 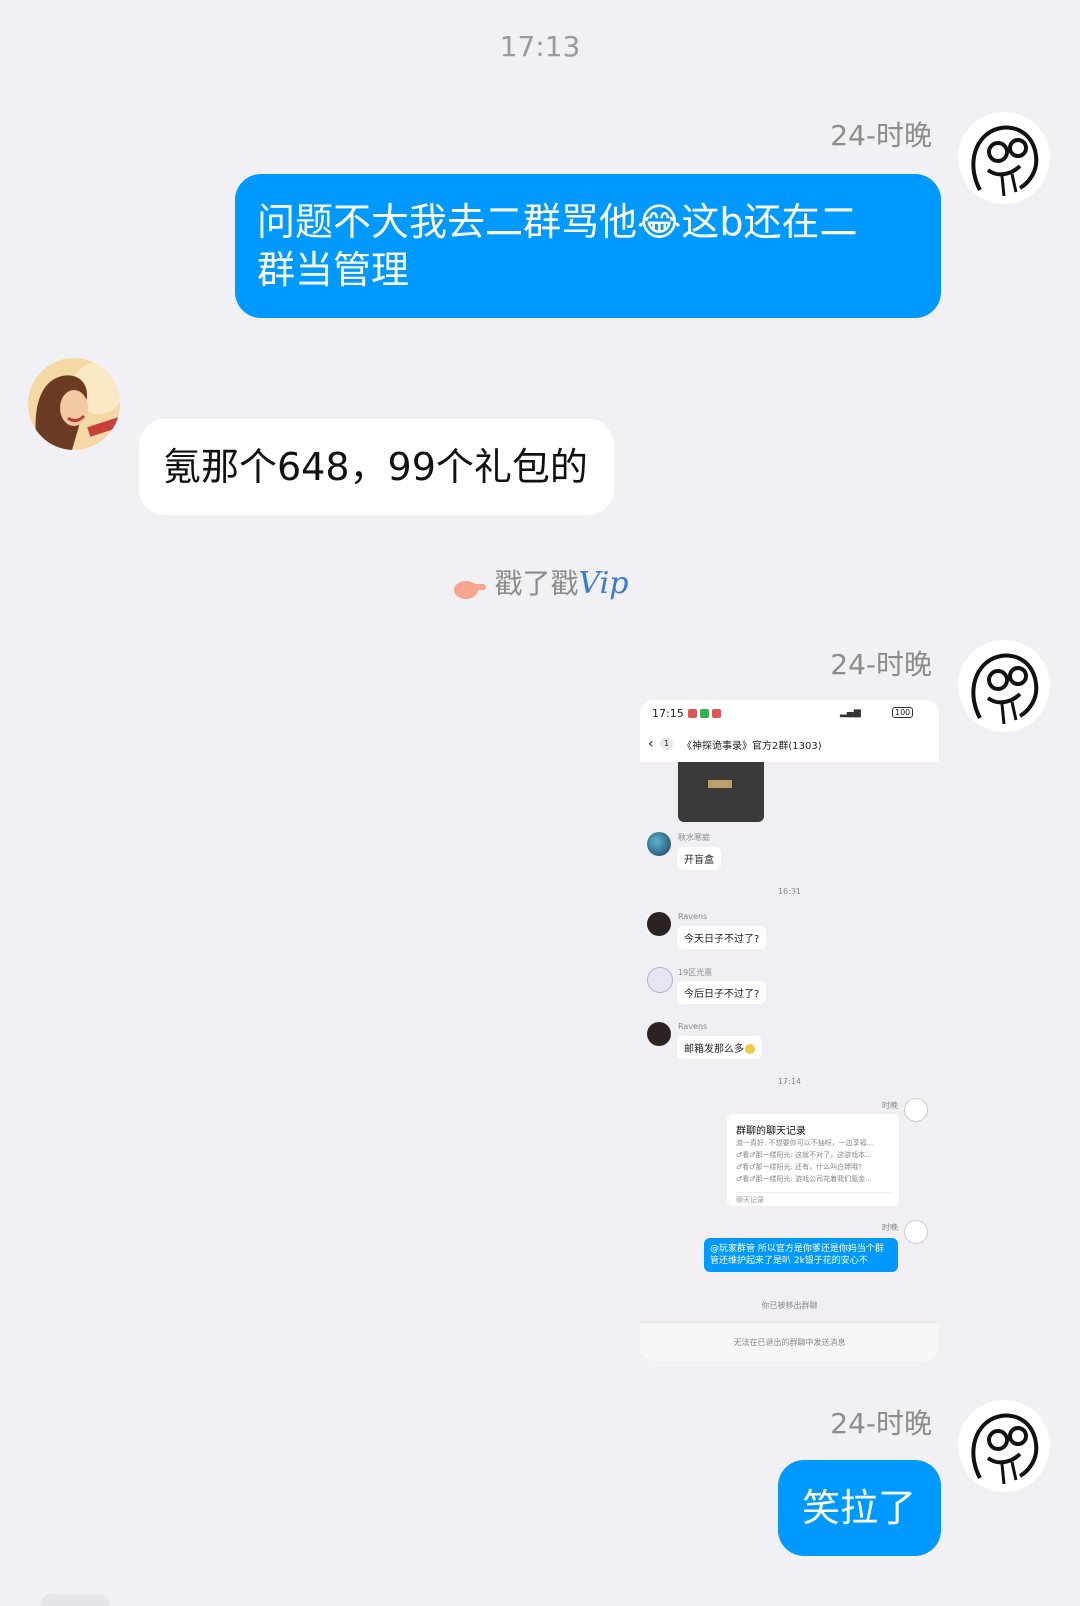 What do you see at coordinates (789, 1081) in the screenshot?
I see `time-divider: 17:14` at bounding box center [789, 1081].